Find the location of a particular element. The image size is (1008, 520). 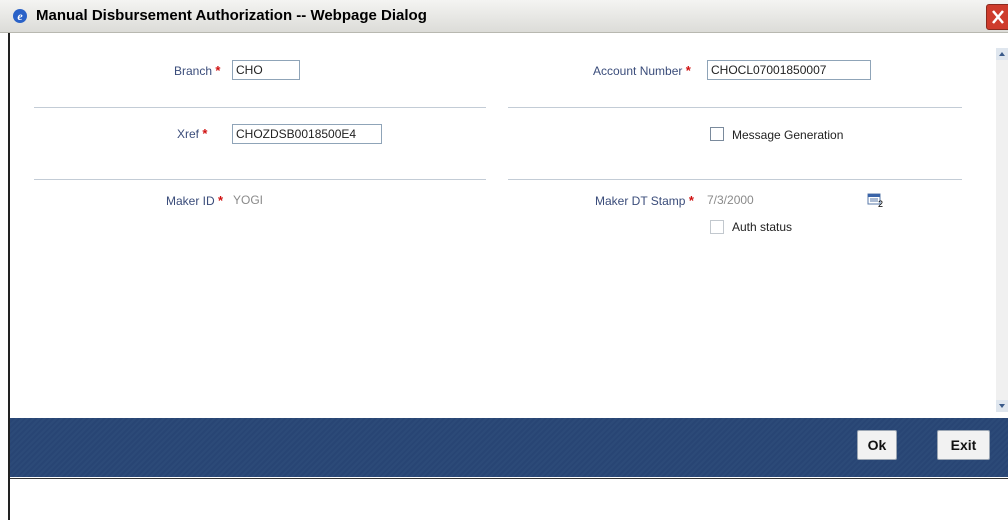

message-generation-label: Message Generation is located at coordinates (788, 135).